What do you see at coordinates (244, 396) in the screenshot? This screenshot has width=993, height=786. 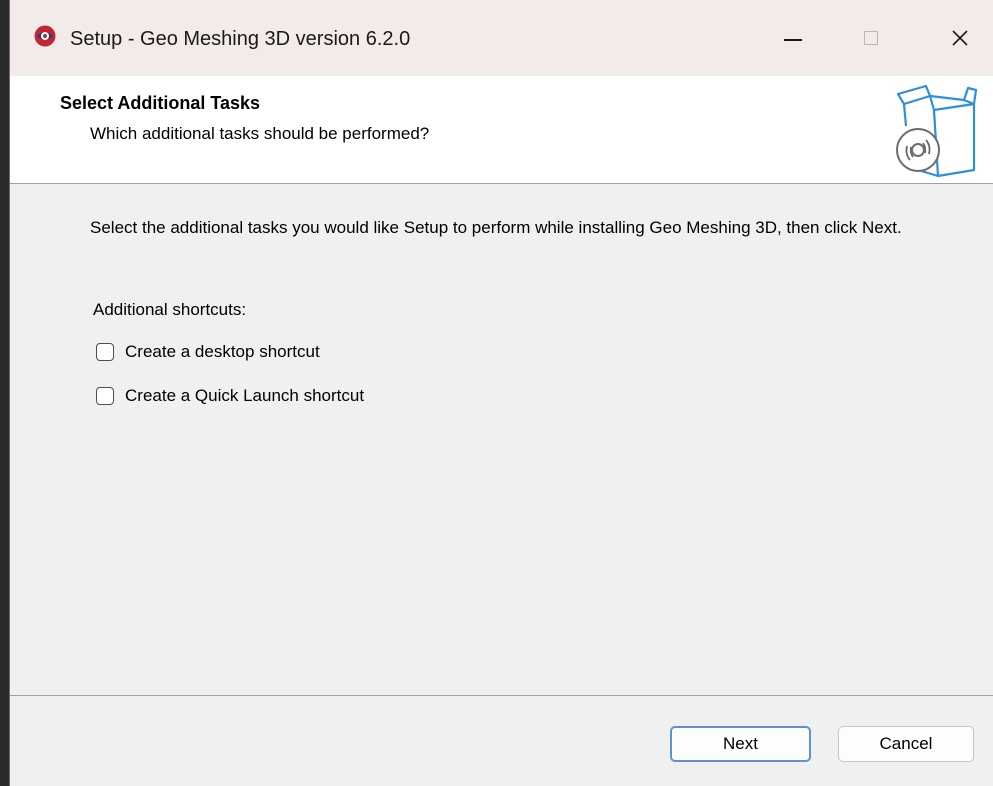 I see `quick-launch-shortcut-label: Create a Quick Launch shortcut` at bounding box center [244, 396].